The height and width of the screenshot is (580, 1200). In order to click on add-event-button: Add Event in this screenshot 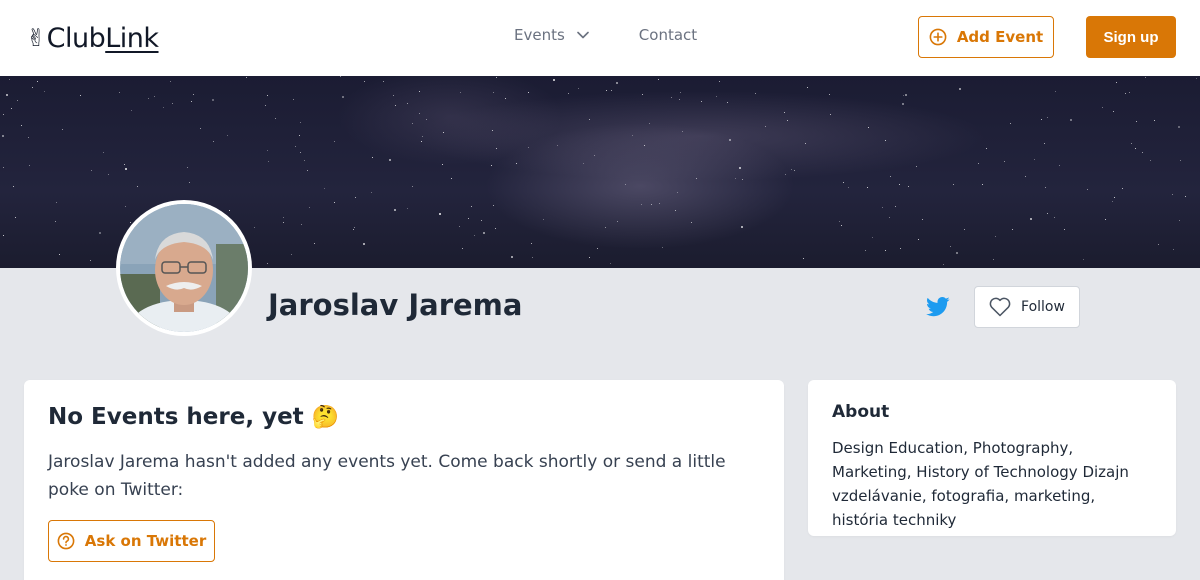, I will do `click(986, 37)`.